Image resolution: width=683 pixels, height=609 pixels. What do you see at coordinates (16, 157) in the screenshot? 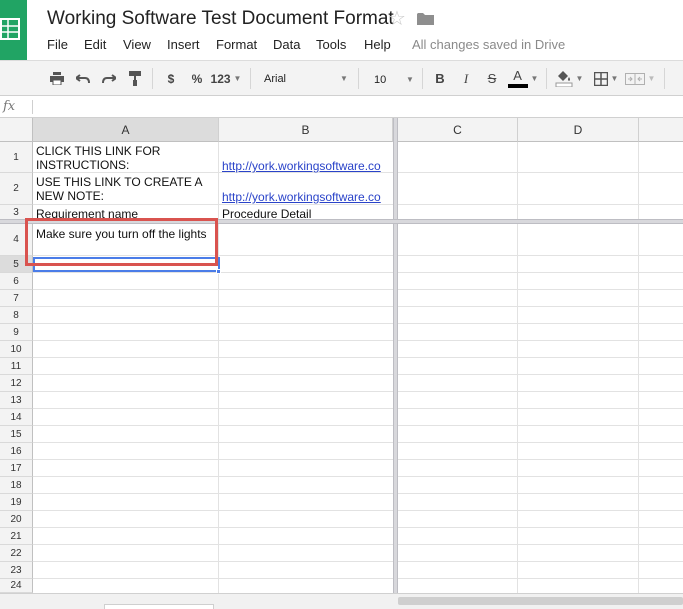
I see `row-header: 1` at bounding box center [16, 157].